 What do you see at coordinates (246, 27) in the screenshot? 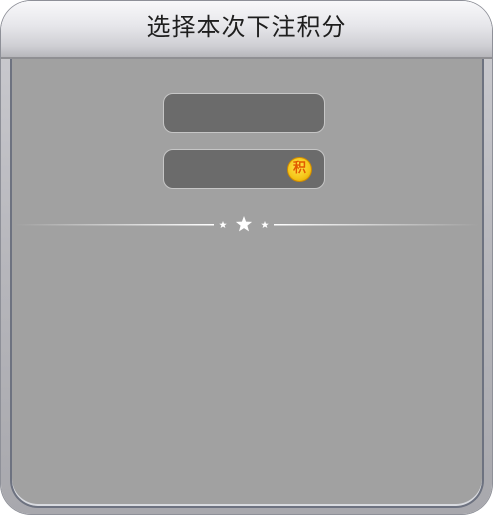
I see `dialog-title: 选择本次下注积分` at bounding box center [246, 27].